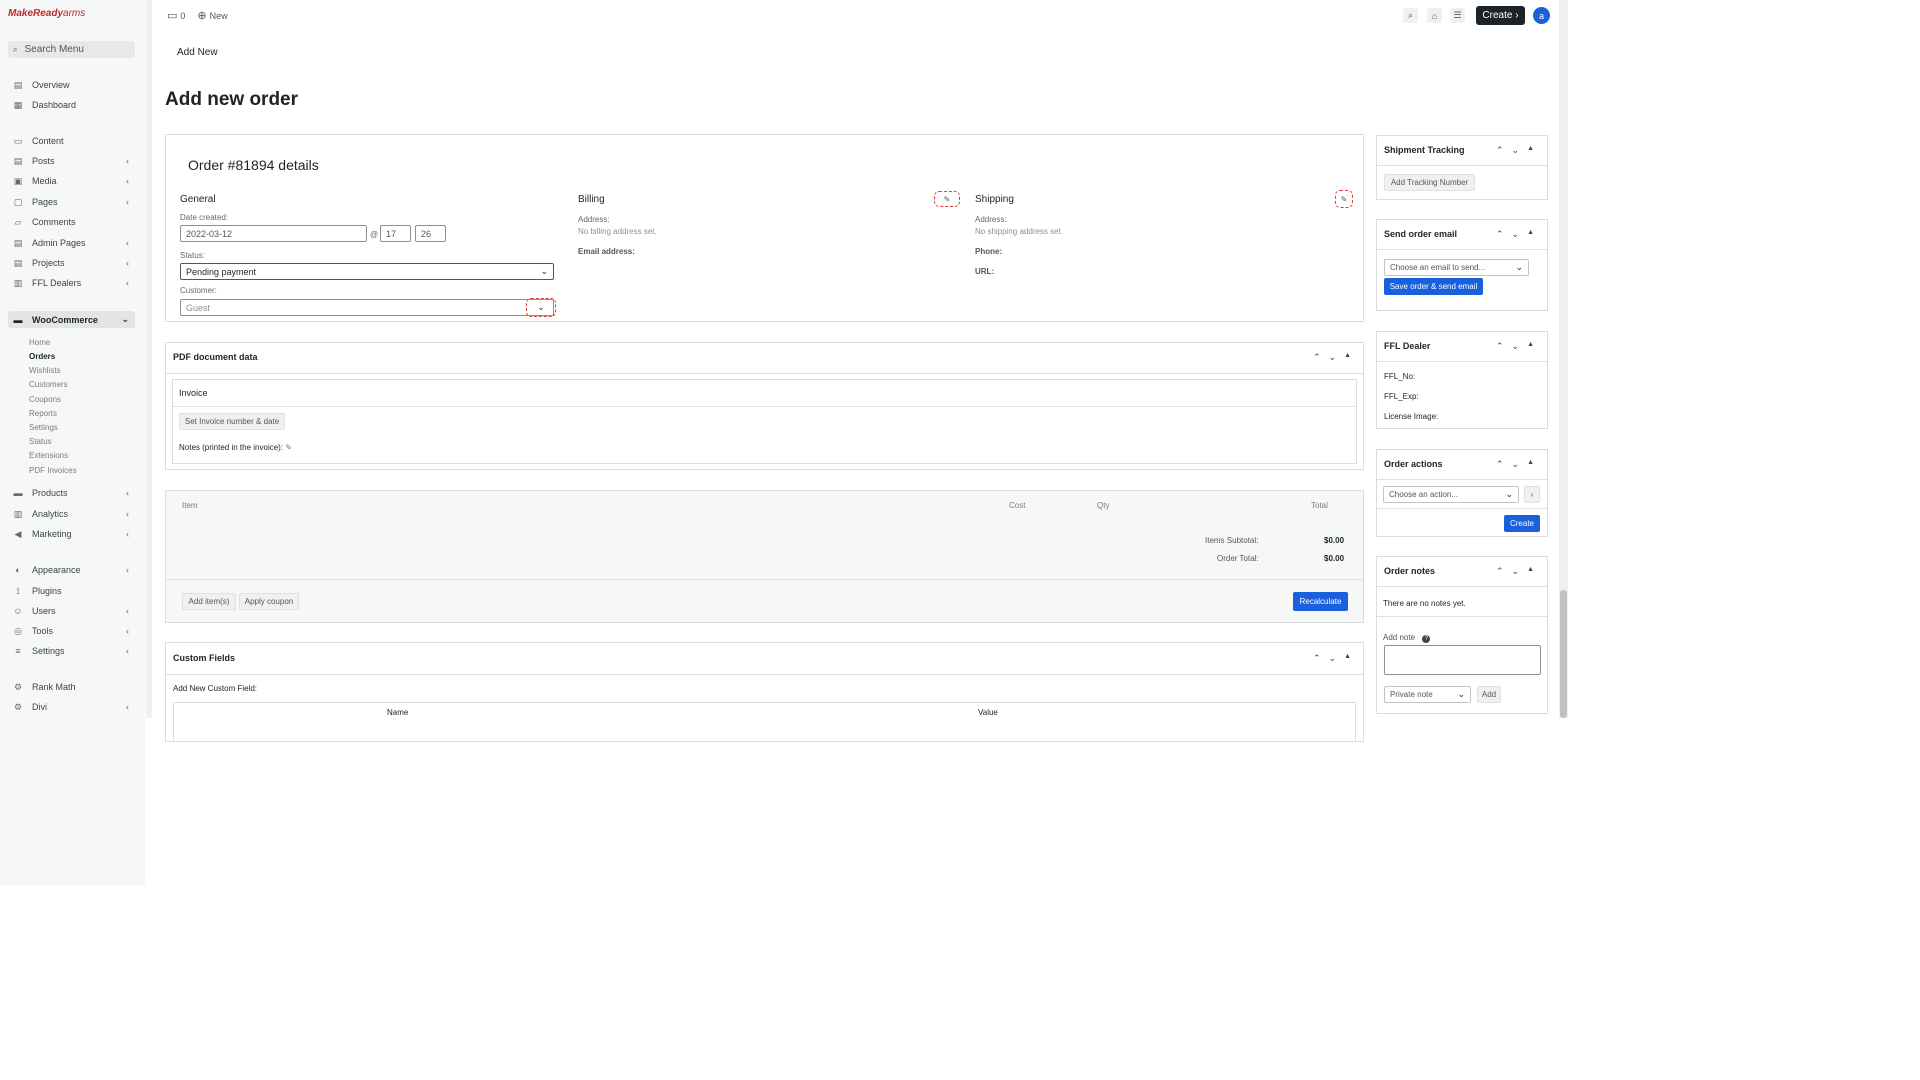 This screenshot has width=1920, height=1080. What do you see at coordinates (1563, 359) in the screenshot?
I see `page-scrollbar` at bounding box center [1563, 359].